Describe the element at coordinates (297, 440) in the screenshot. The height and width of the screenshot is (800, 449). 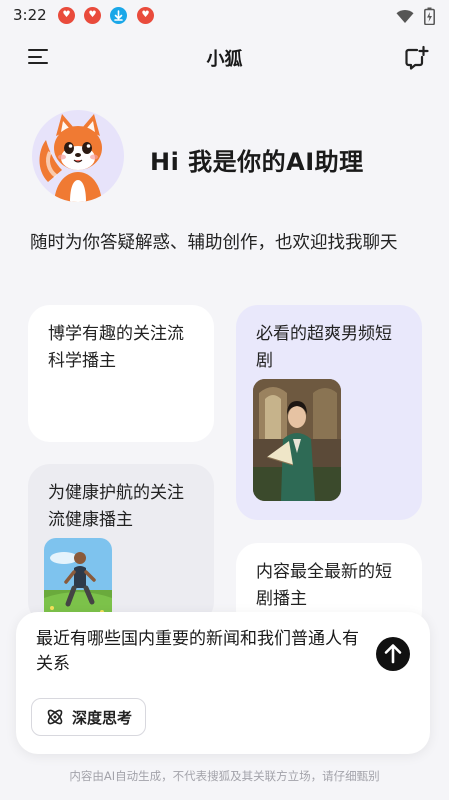
I see `drama-poster-image` at that location.